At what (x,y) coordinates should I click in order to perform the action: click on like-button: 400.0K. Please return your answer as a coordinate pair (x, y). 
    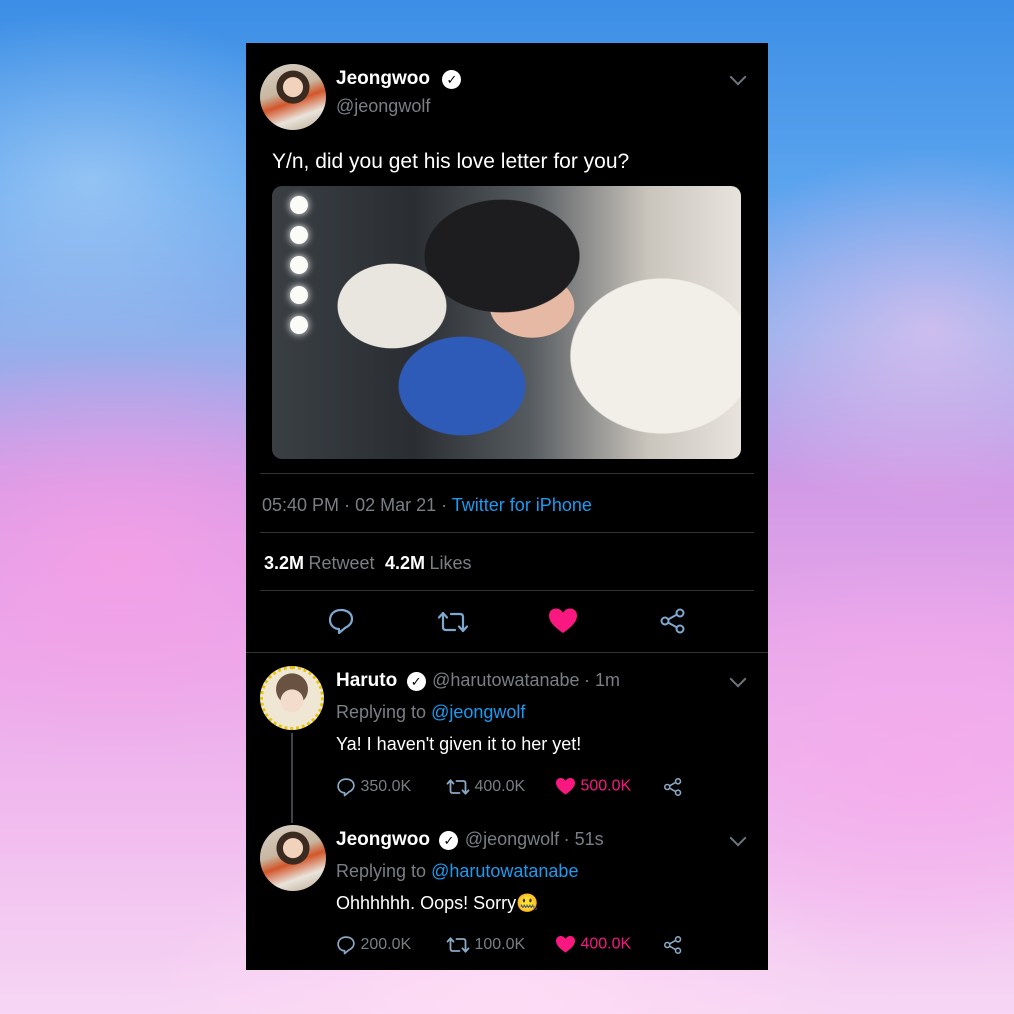
    Looking at the image, I should click on (593, 944).